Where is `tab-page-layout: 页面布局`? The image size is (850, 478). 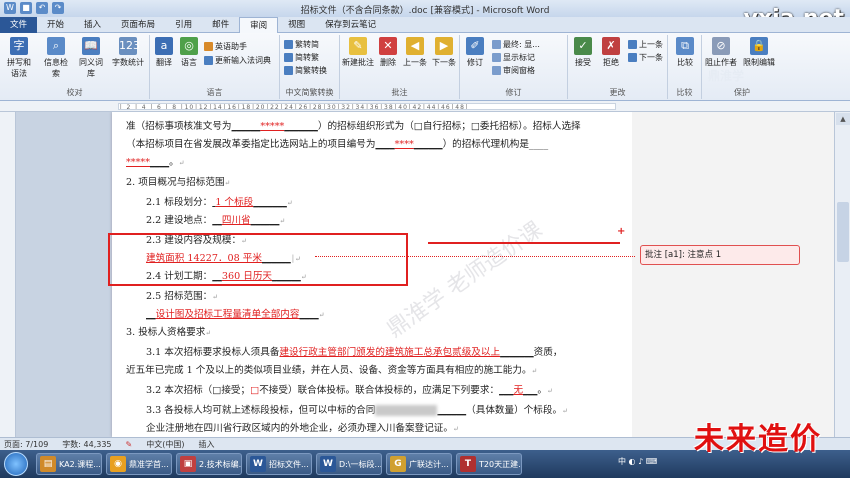 tab-page-layout: 页面布局 is located at coordinates (138, 25).